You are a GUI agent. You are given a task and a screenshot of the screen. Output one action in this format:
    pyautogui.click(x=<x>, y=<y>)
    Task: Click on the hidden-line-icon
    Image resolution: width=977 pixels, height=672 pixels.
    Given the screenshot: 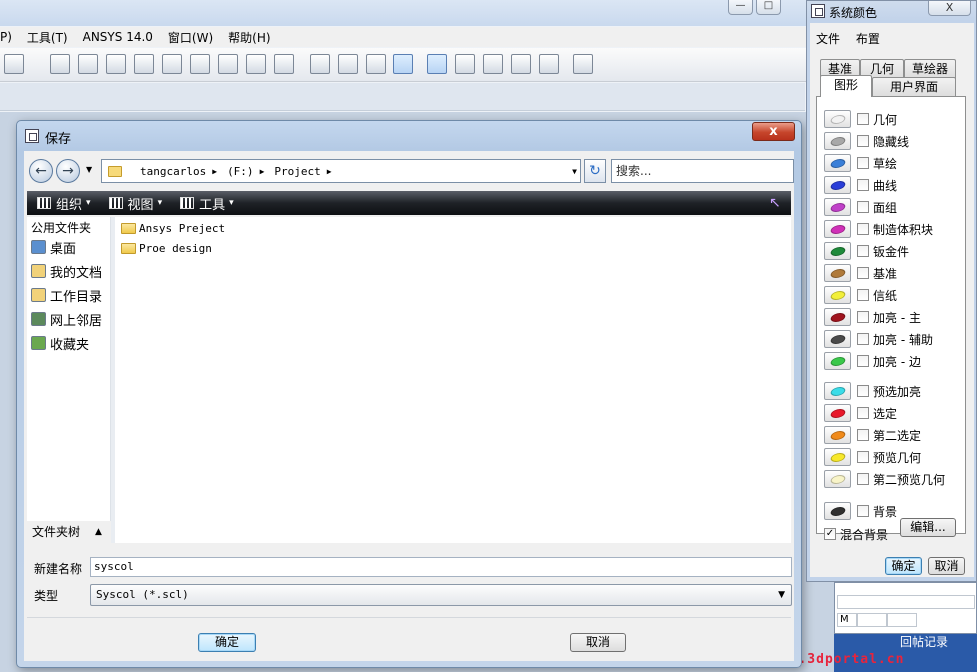 What is the action you would take?
    pyautogui.click(x=348, y=64)
    